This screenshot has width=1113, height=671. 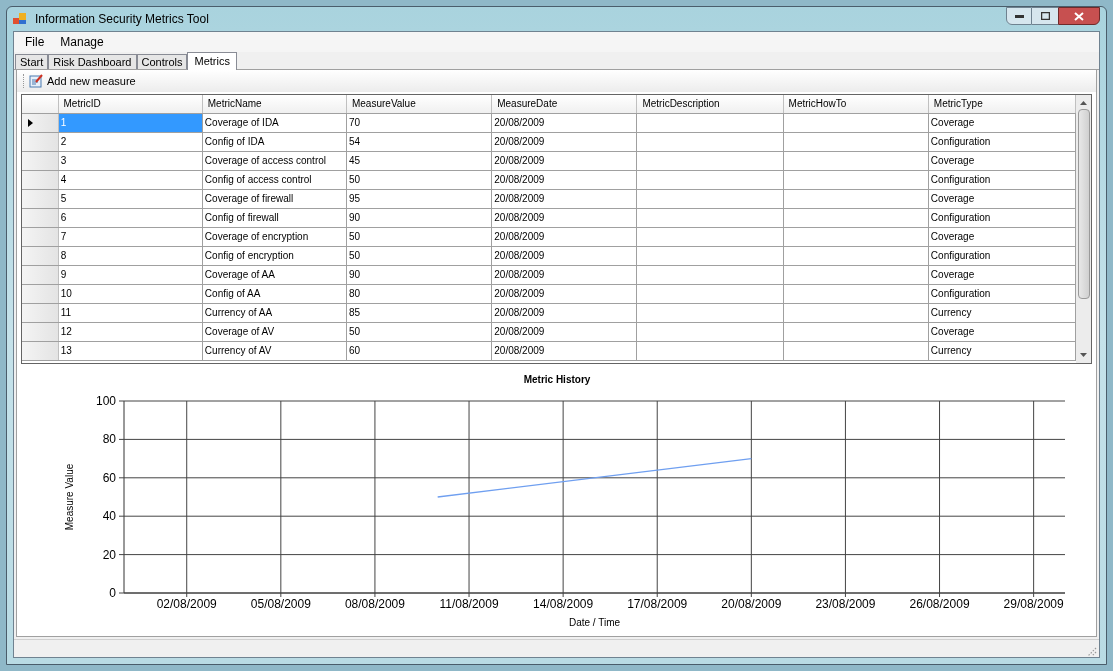 What do you see at coordinates (112, 593) in the screenshot?
I see `y-tick-label: 0` at bounding box center [112, 593].